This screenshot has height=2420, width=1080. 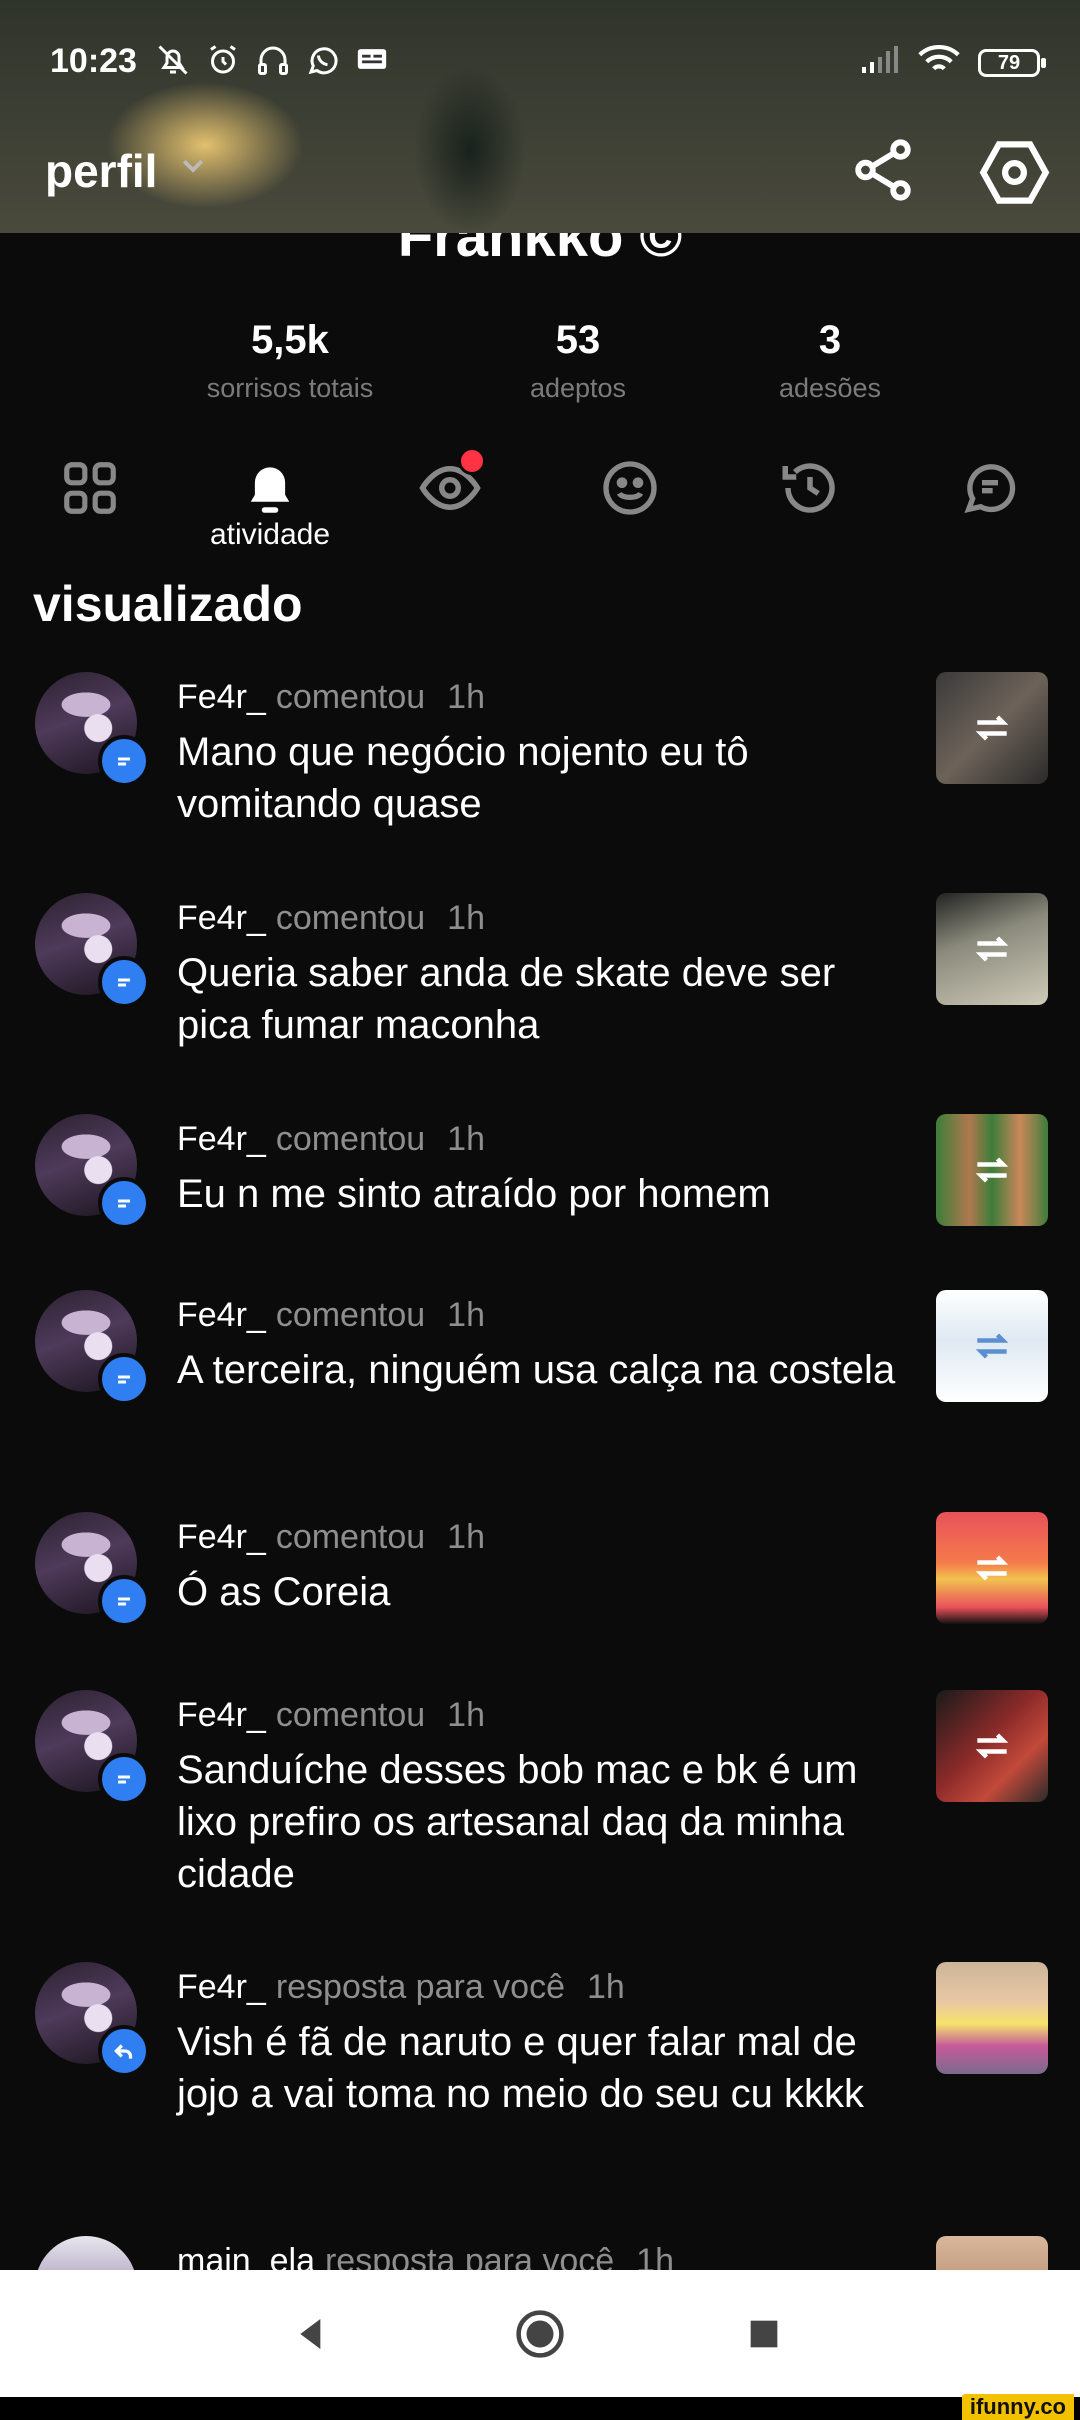 I want to click on alarm-icon, so click(x=223, y=62).